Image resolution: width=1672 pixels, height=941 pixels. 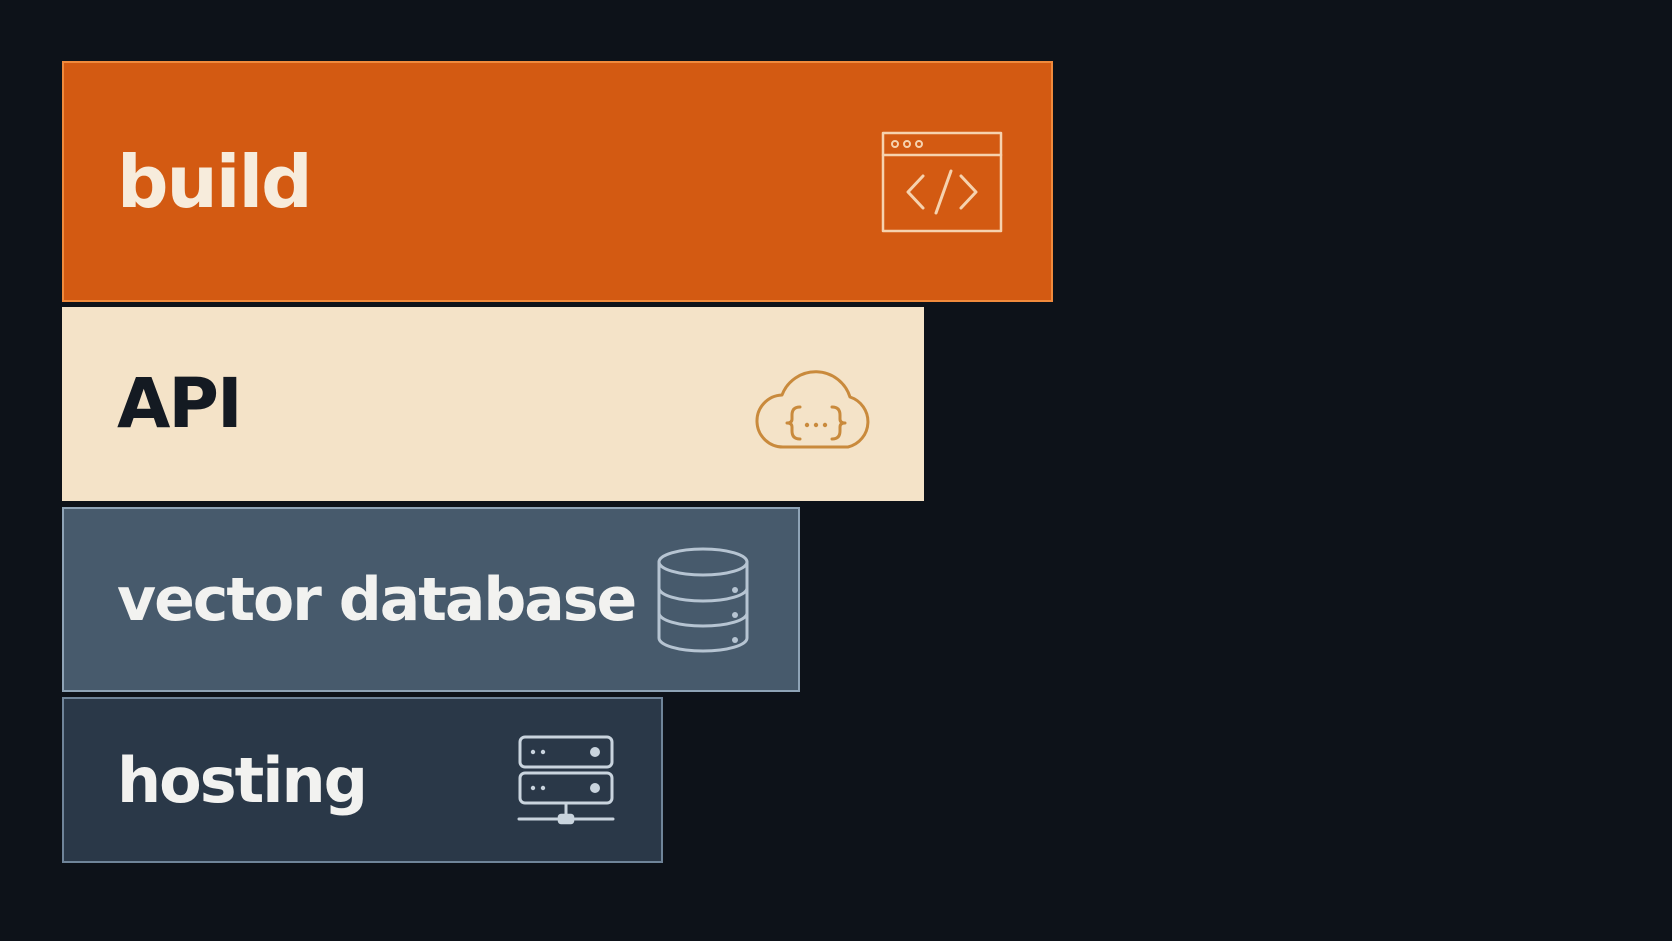 I want to click on layer-hosting: hosting, so click(x=362, y=780).